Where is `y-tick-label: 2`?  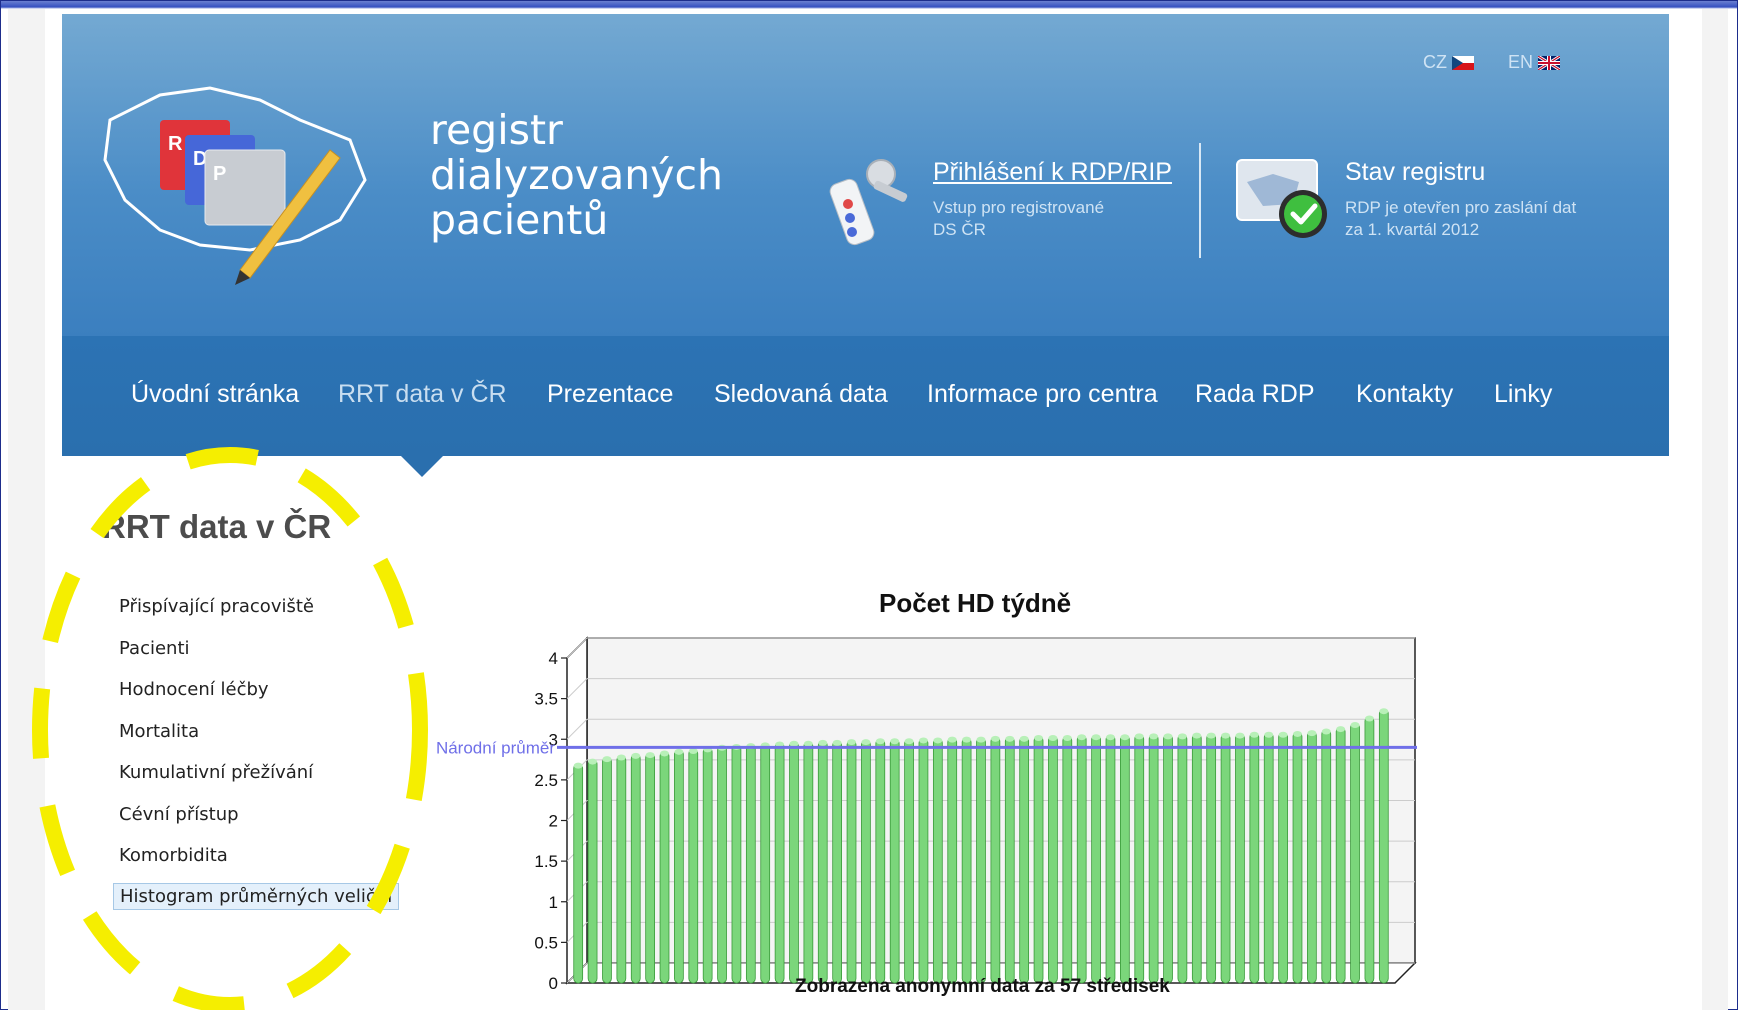
y-tick-label: 2 is located at coordinates (553, 821).